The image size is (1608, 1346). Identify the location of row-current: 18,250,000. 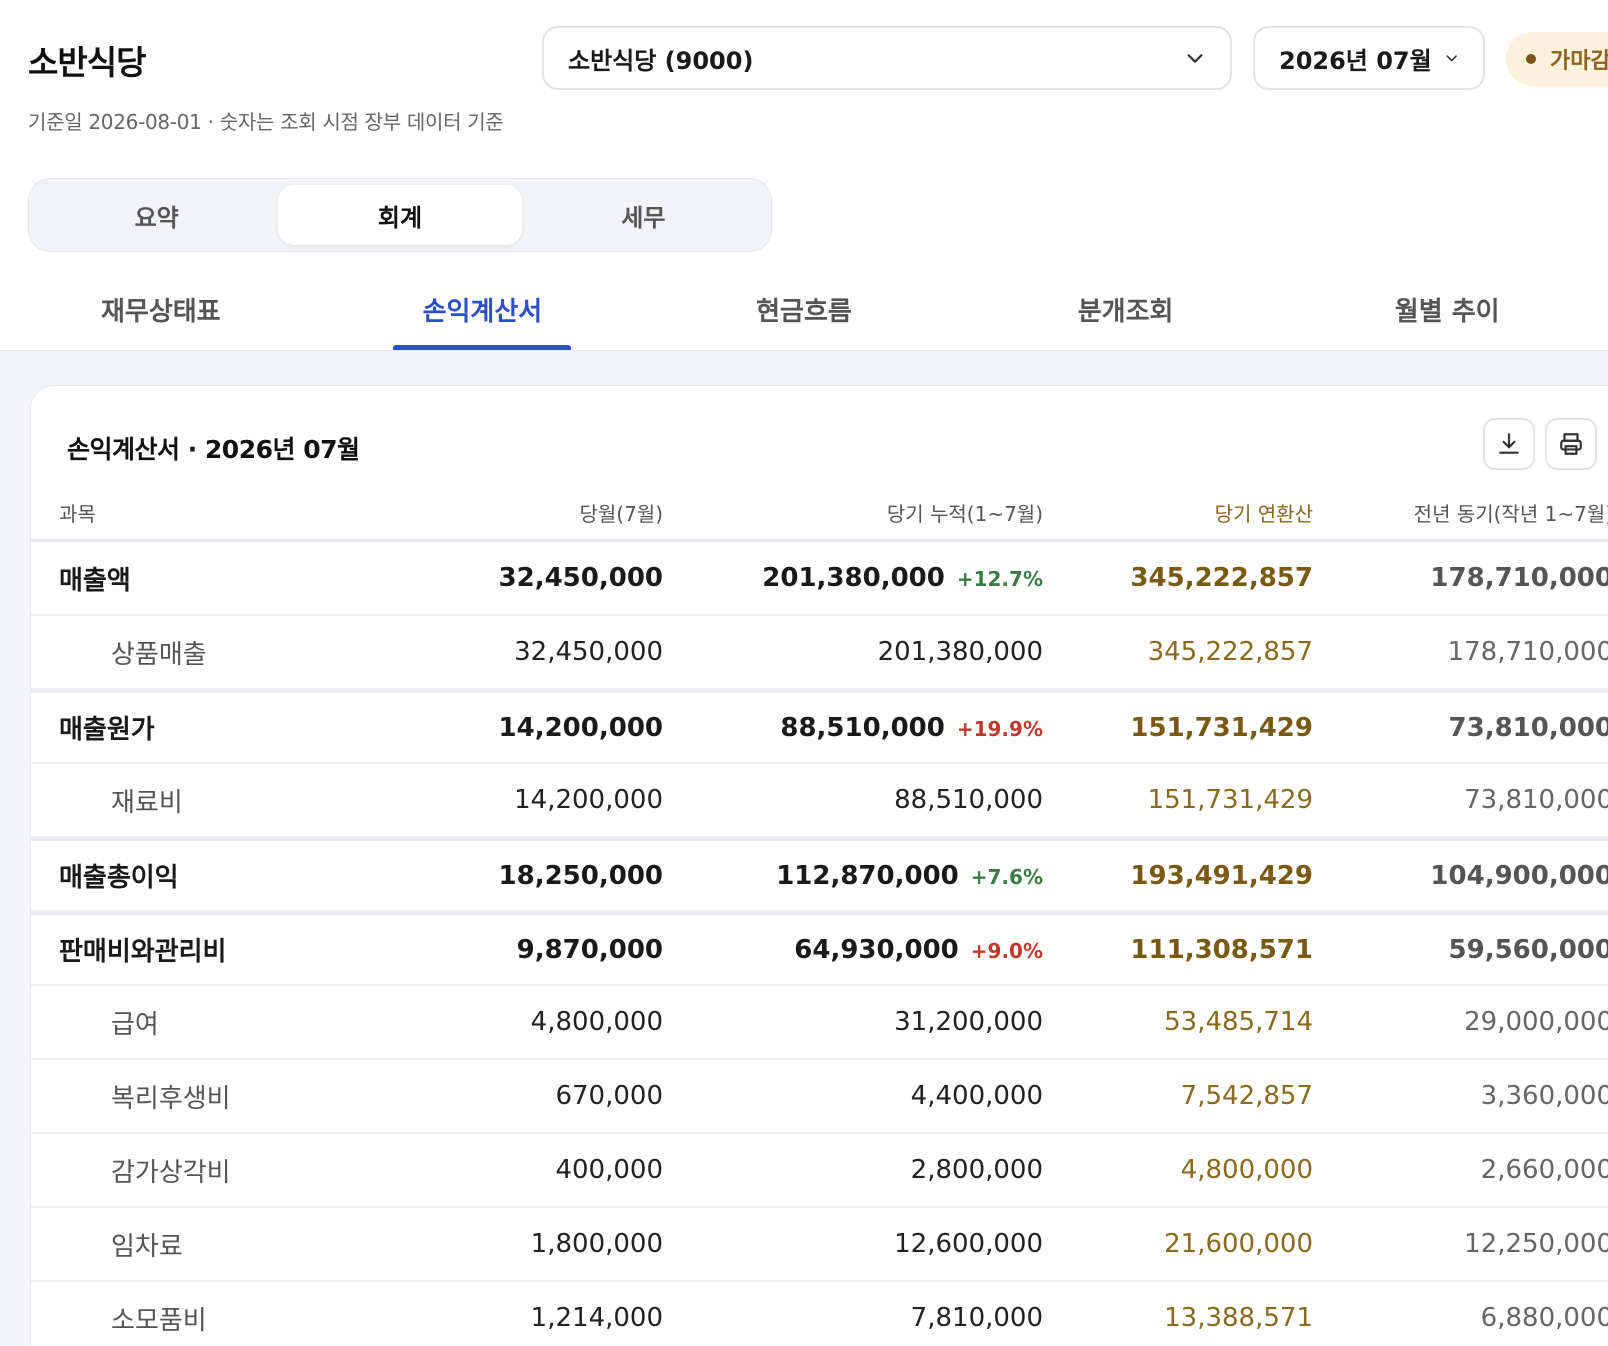
(580, 875).